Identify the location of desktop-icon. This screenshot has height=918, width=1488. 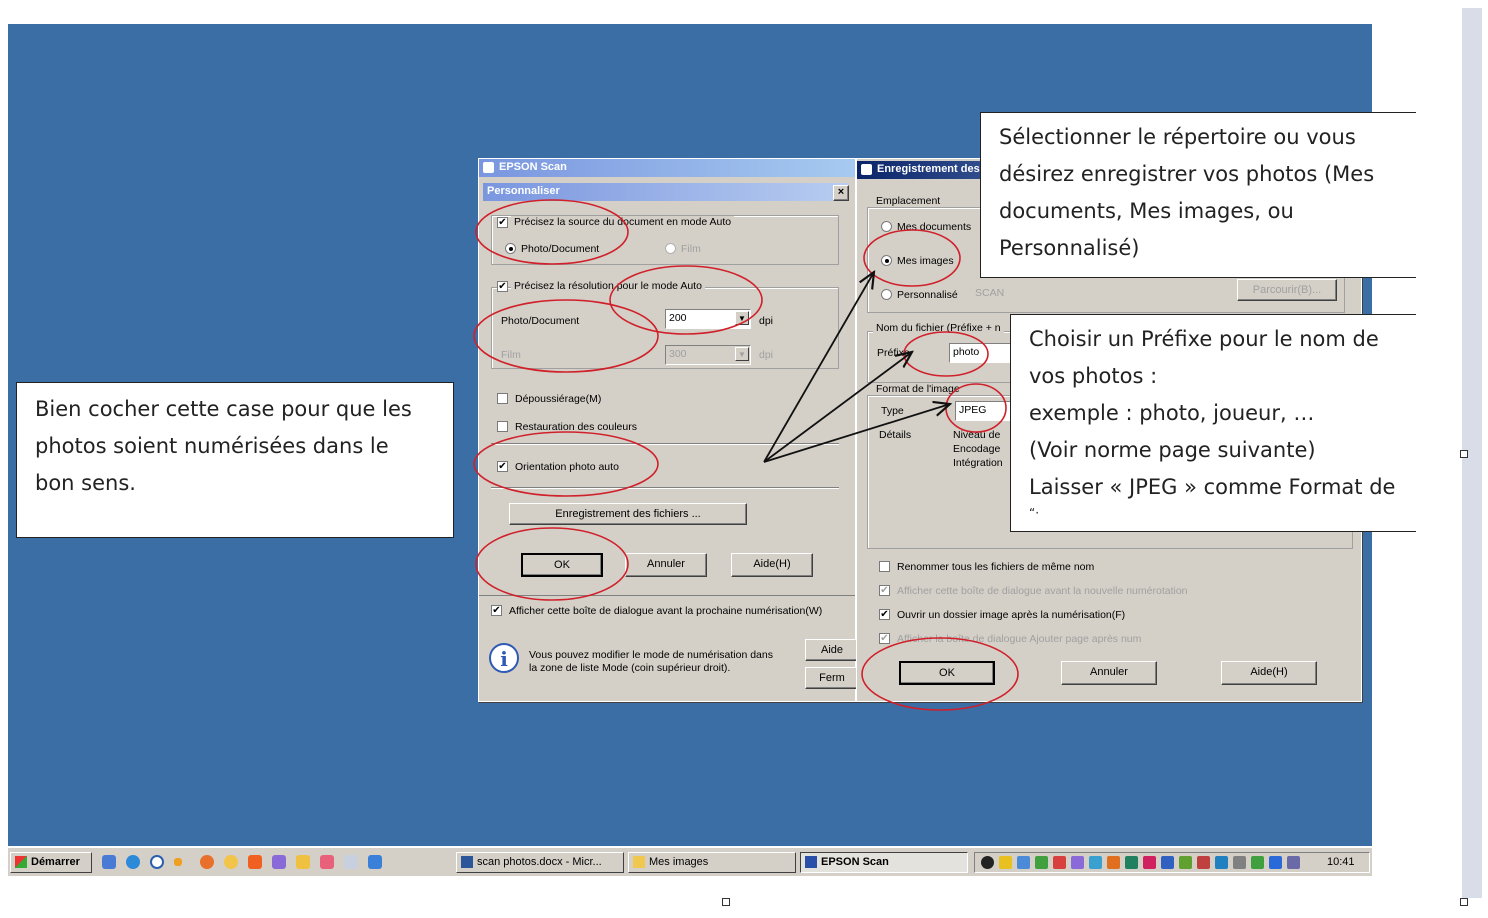
(109, 862).